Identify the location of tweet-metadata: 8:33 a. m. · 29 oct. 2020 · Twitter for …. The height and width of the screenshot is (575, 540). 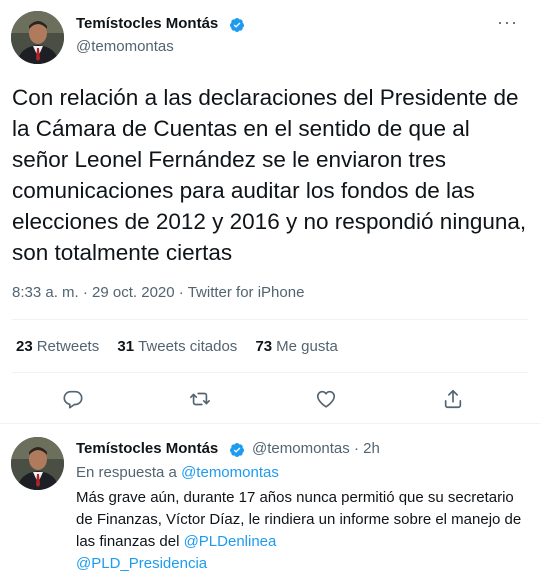
(158, 292).